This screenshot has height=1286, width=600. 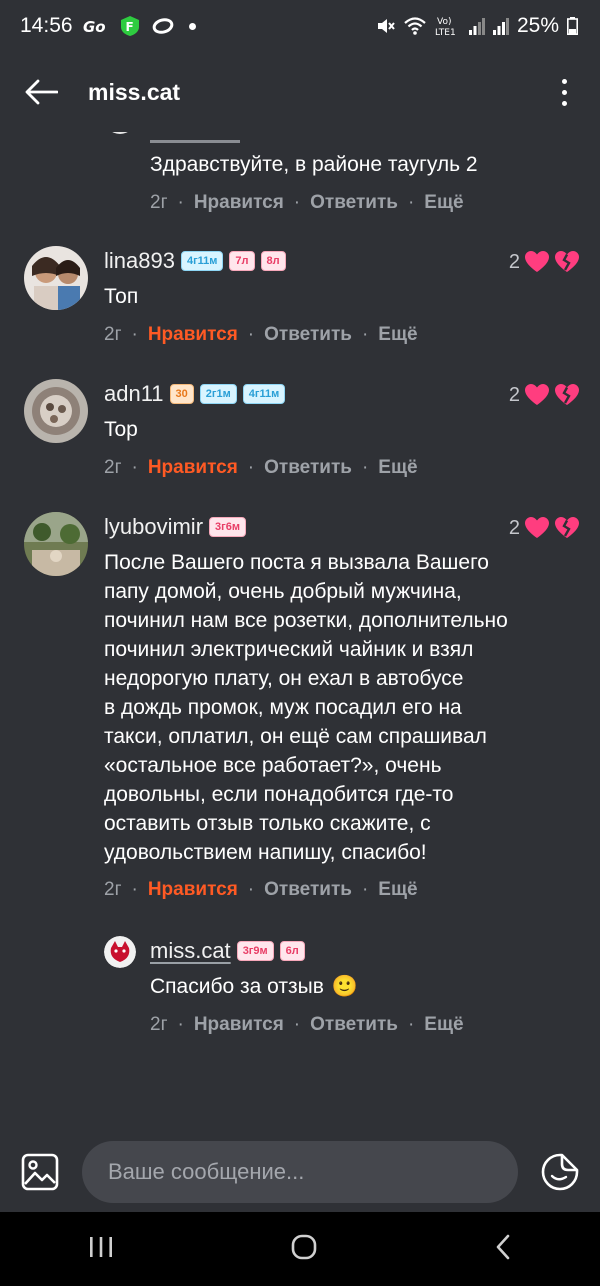 What do you see at coordinates (121, 429) in the screenshot?
I see `comment-text: Top` at bounding box center [121, 429].